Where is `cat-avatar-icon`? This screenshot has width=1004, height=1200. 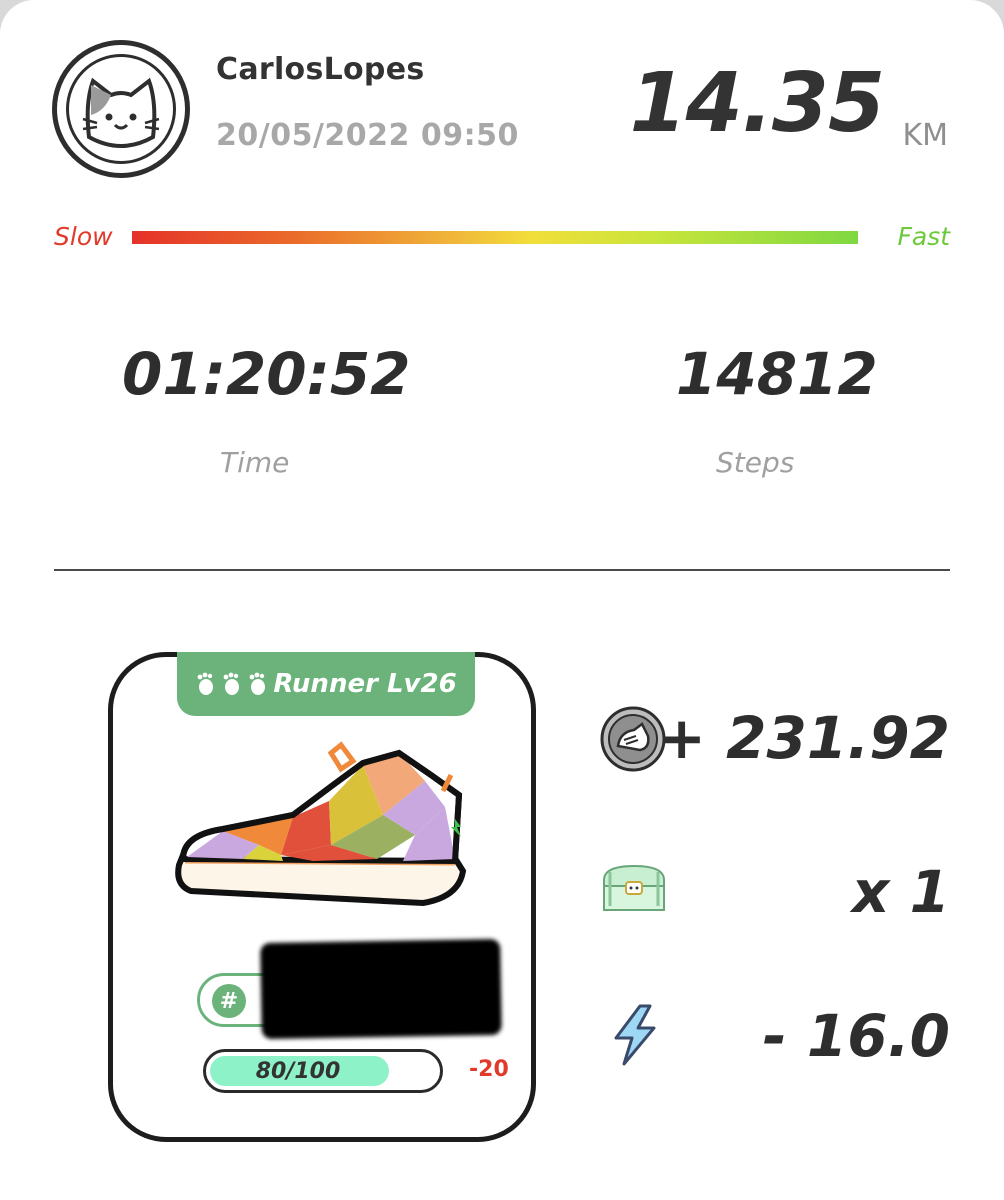 cat-avatar-icon is located at coordinates (121, 109).